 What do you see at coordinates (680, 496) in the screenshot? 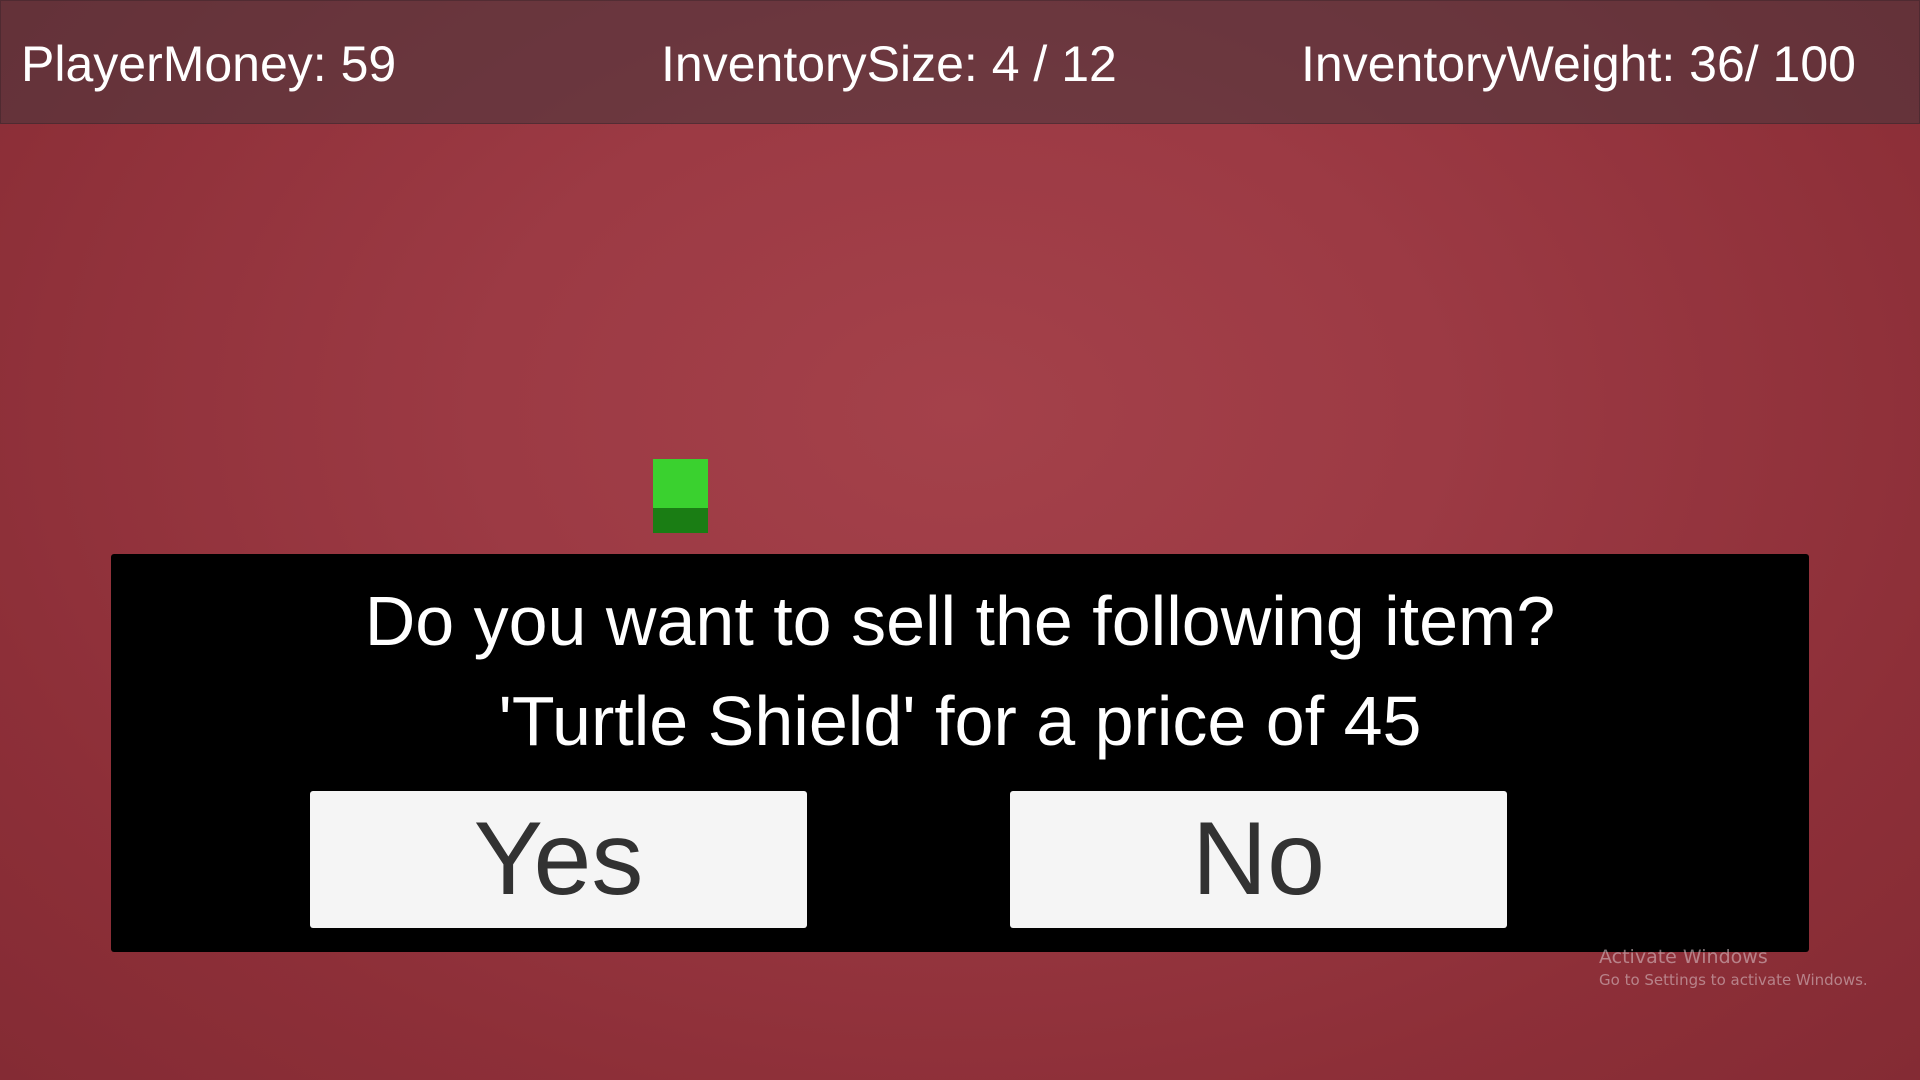
I see `green-item-icon` at bounding box center [680, 496].